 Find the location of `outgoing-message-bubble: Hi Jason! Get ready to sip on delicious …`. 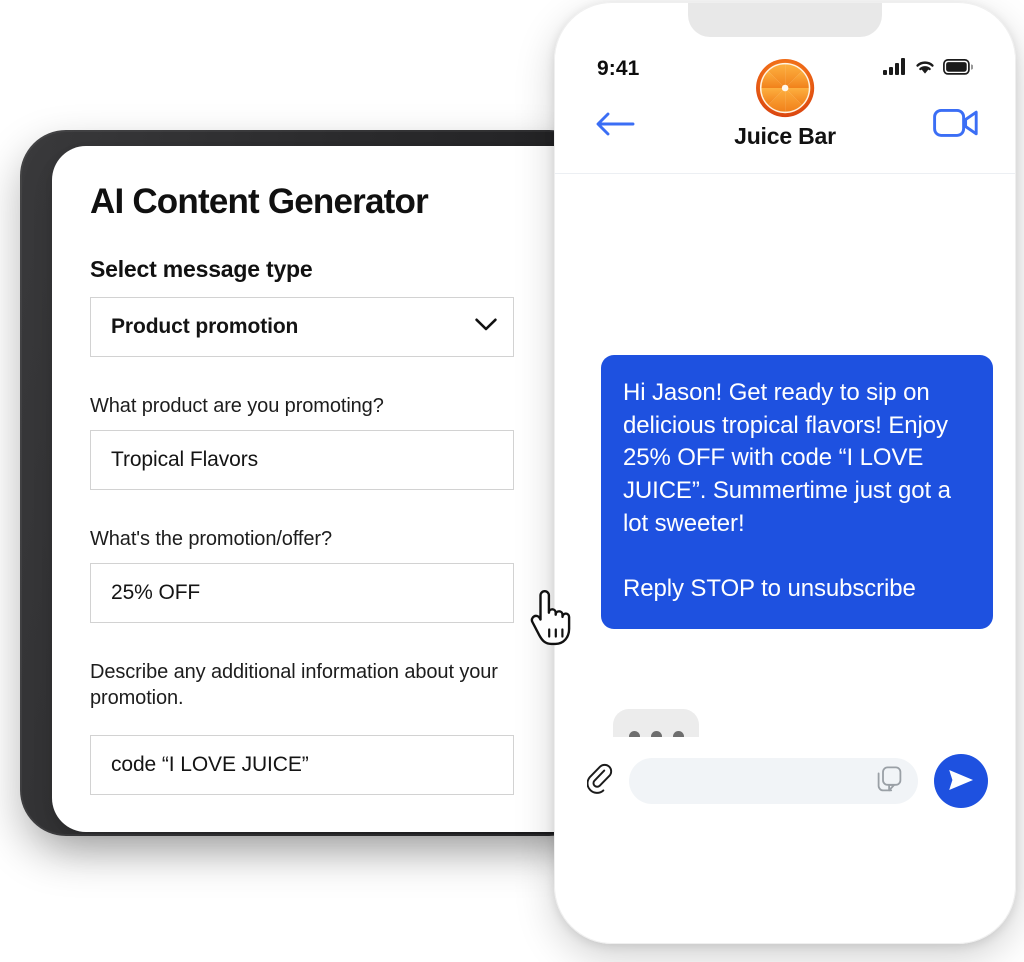

outgoing-message-bubble: Hi Jason! Get ready to sip on delicious … is located at coordinates (797, 492).